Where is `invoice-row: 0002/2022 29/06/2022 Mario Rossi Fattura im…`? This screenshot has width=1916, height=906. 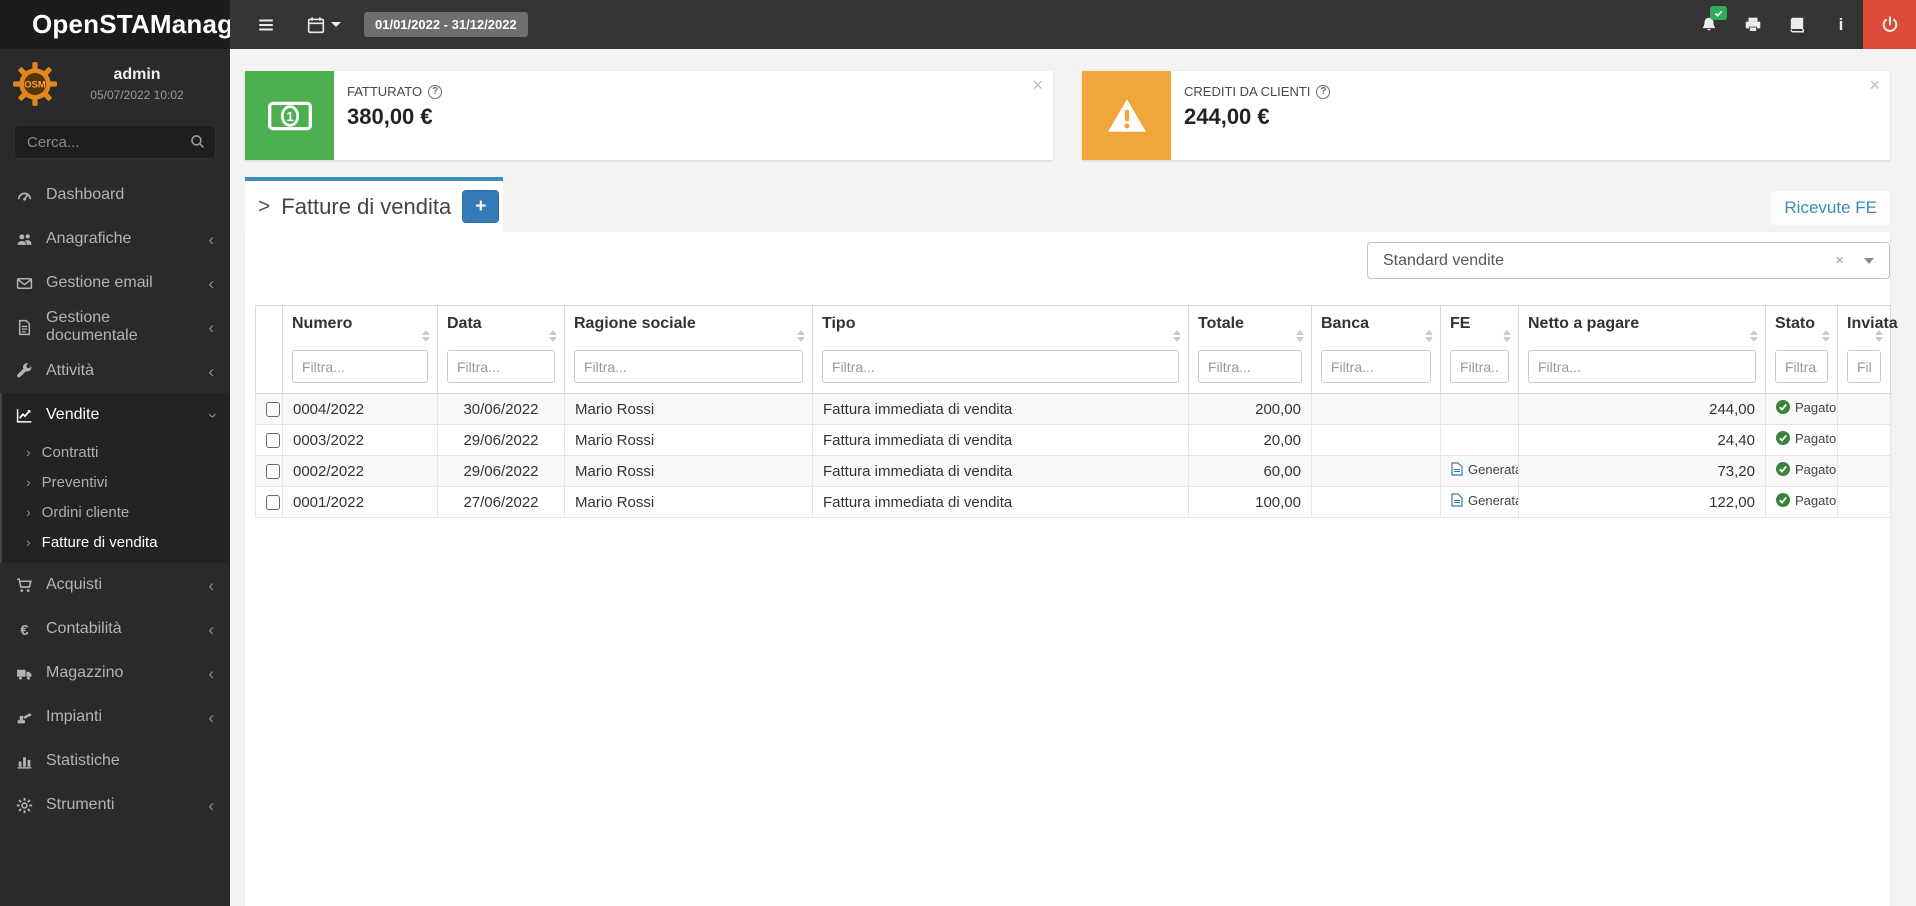 invoice-row: 0002/2022 29/06/2022 Mario Rossi Fattura im… is located at coordinates (1073, 471).